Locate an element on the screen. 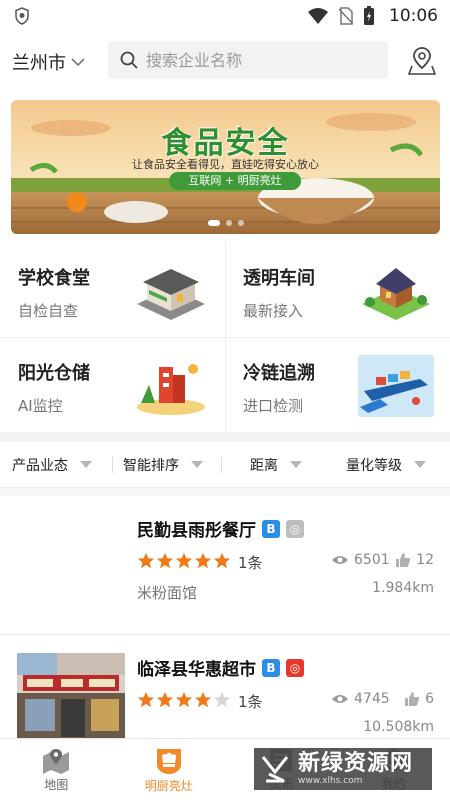  feature-title: 学校食堂 is located at coordinates (54, 278).